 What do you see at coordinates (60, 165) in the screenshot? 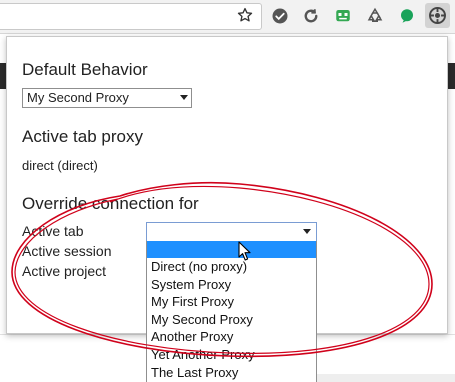
I see `active-tab-proxy-value: direct (direct)` at bounding box center [60, 165].